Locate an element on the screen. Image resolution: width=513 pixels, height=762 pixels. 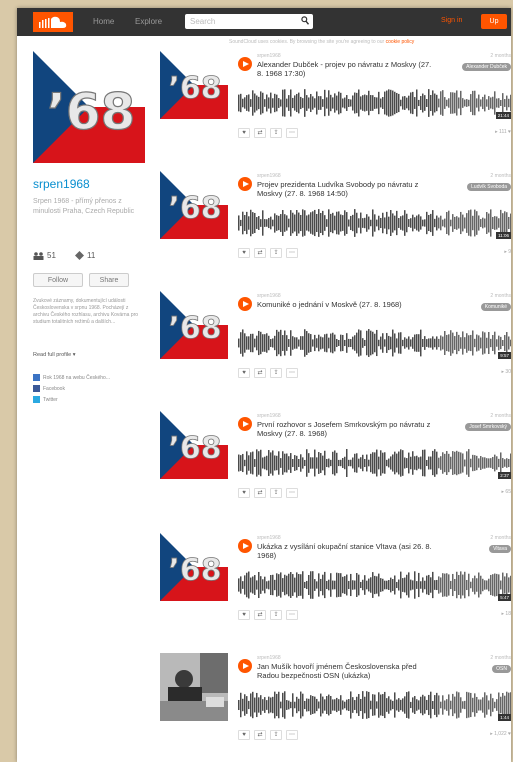
track-artwork: ’68 is located at coordinates (194, 445).